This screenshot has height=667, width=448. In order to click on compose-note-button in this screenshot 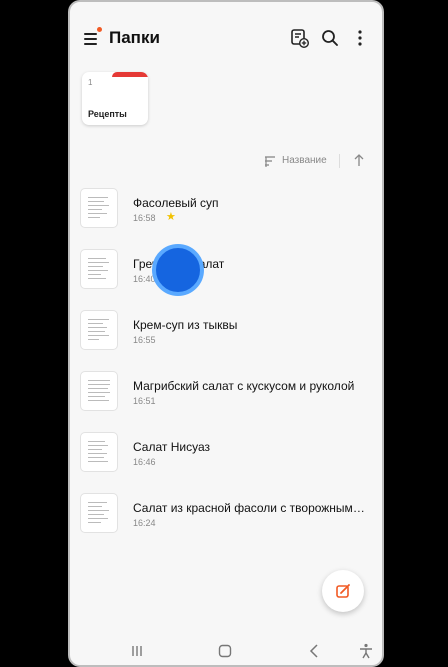, I will do `click(343, 591)`.